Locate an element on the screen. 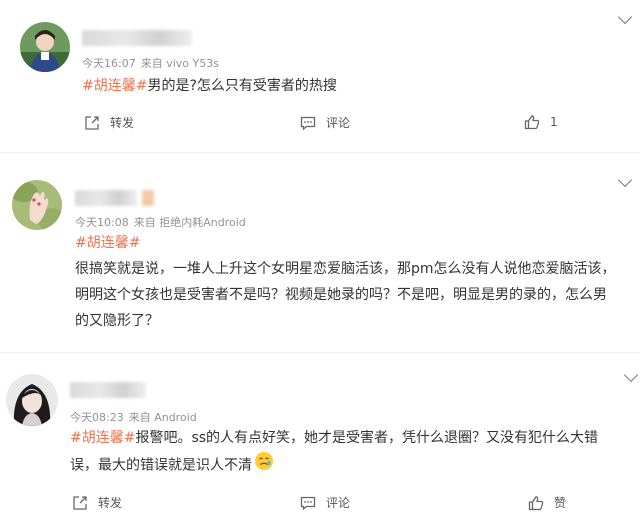  like-count: 1 is located at coordinates (554, 122).